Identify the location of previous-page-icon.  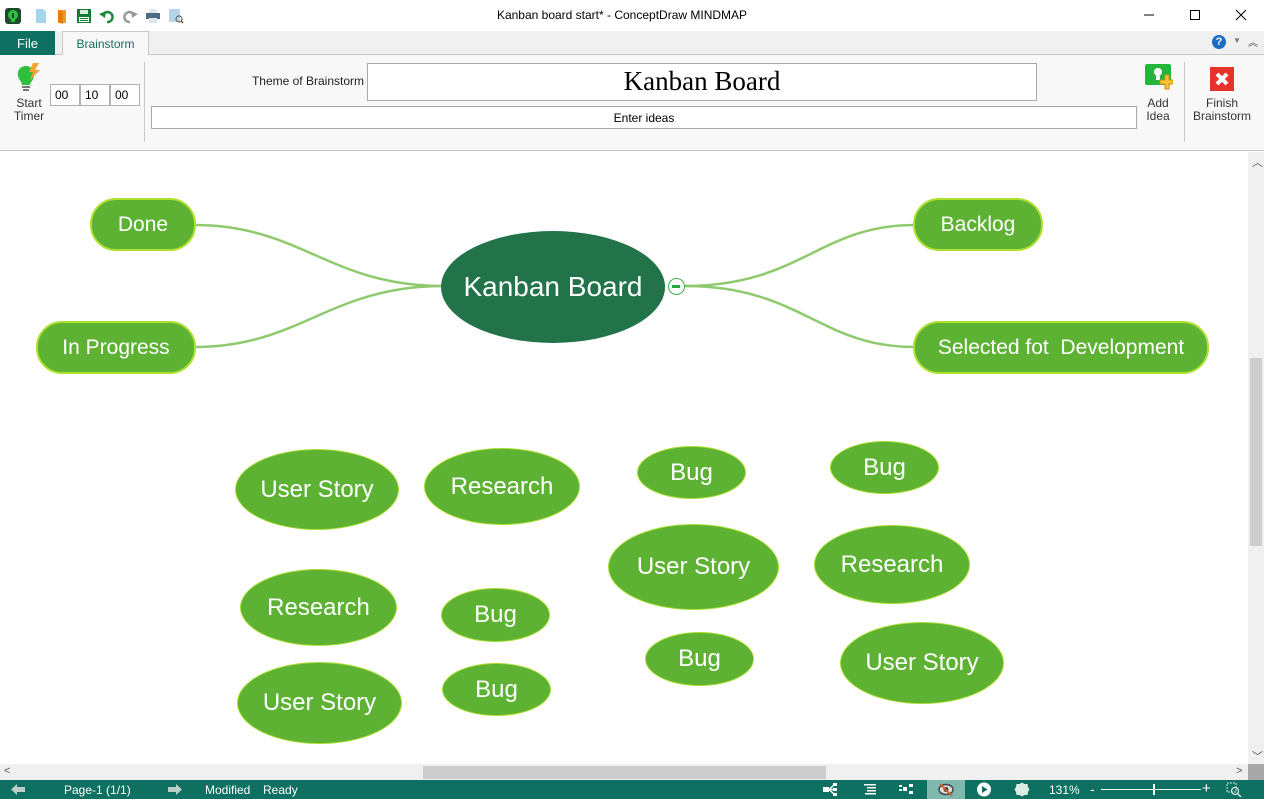
(18, 789).